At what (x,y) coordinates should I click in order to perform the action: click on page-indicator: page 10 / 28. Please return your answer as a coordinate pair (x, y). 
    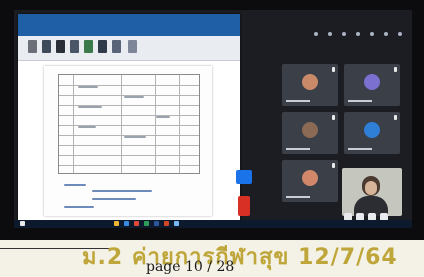
    Looking at the image, I should click on (190, 267).